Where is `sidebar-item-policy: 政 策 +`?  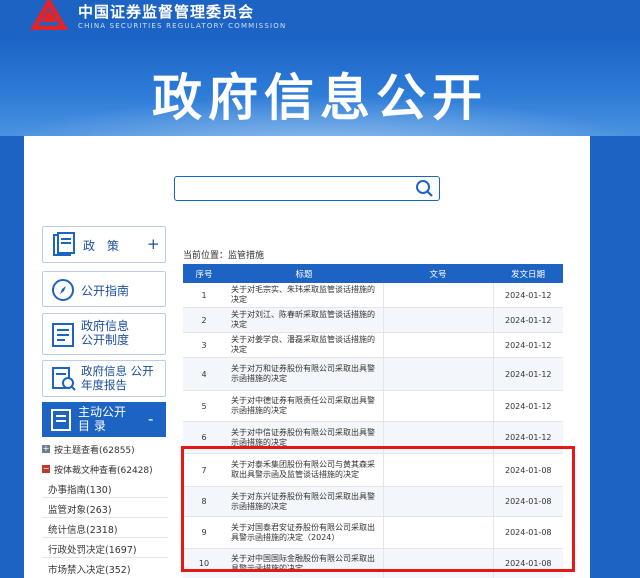 sidebar-item-policy: 政 策 + is located at coordinates (104, 244).